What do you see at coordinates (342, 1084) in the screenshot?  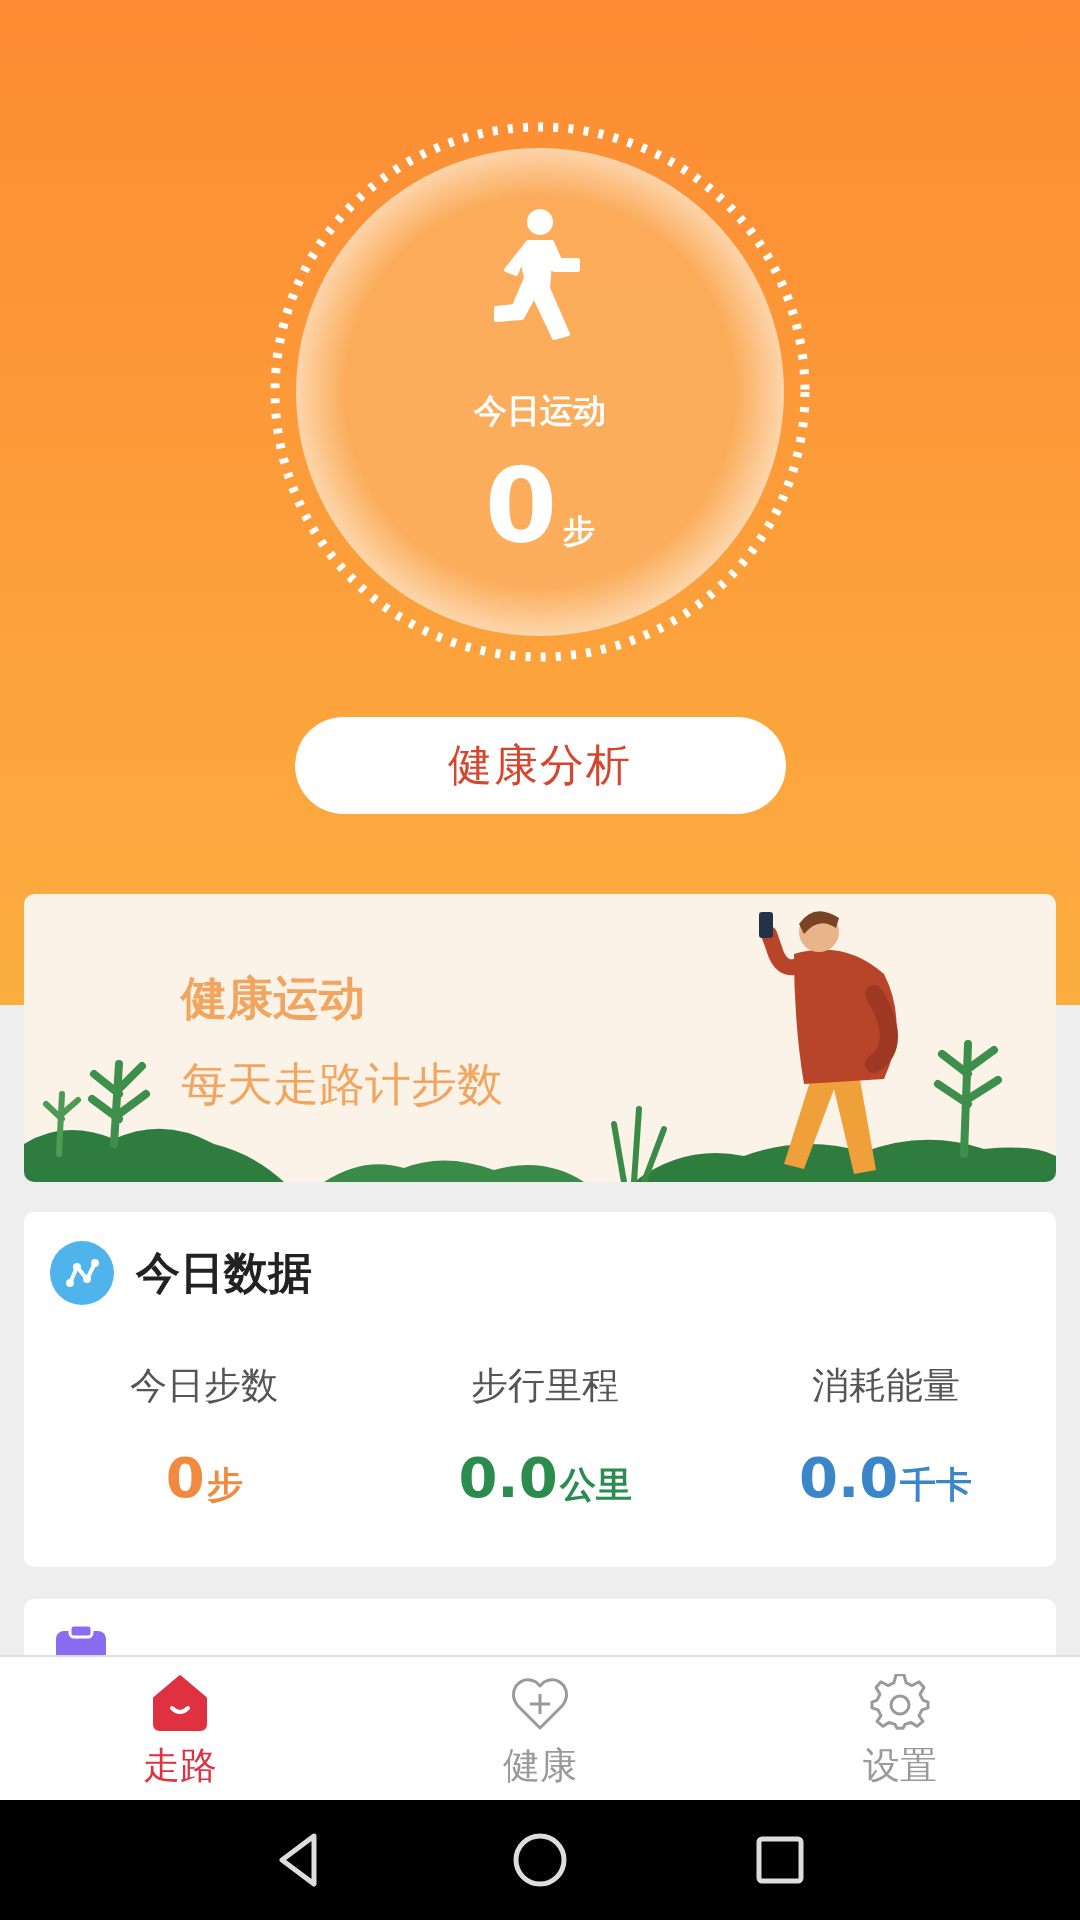 I see `banner-slogan: 每天走路计步数` at bounding box center [342, 1084].